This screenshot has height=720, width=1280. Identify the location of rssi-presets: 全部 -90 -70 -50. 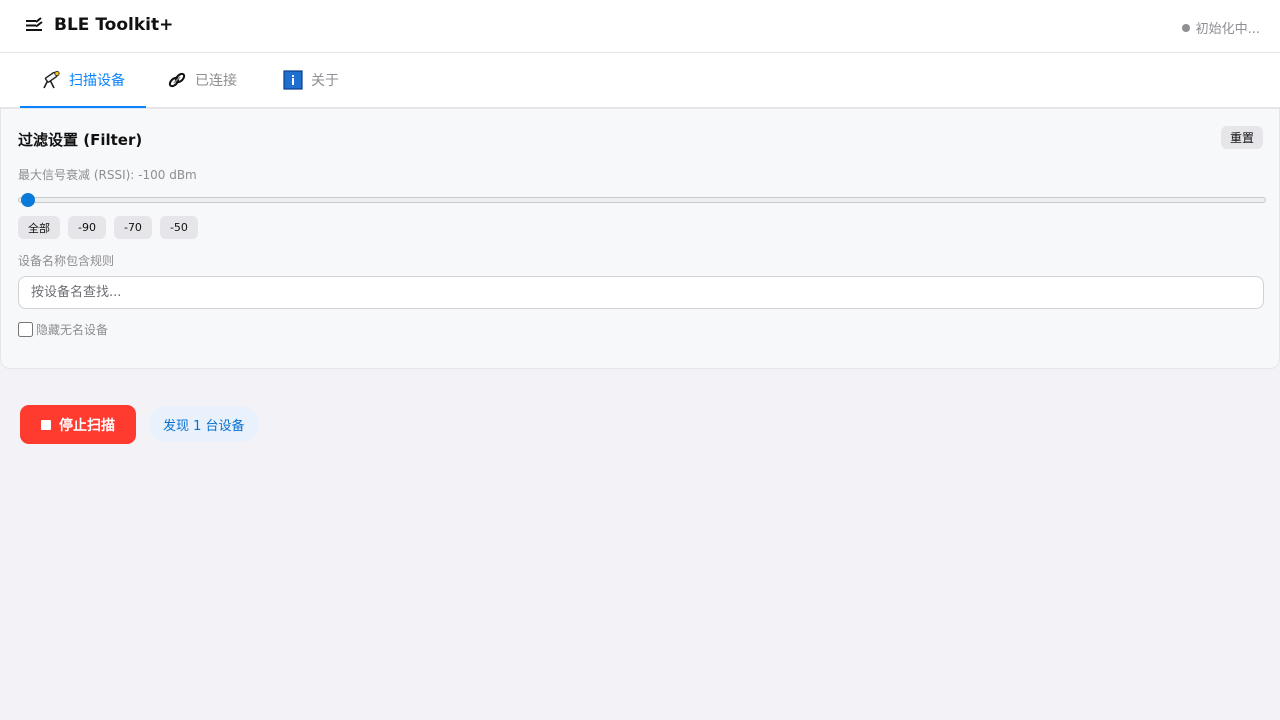
(108, 227).